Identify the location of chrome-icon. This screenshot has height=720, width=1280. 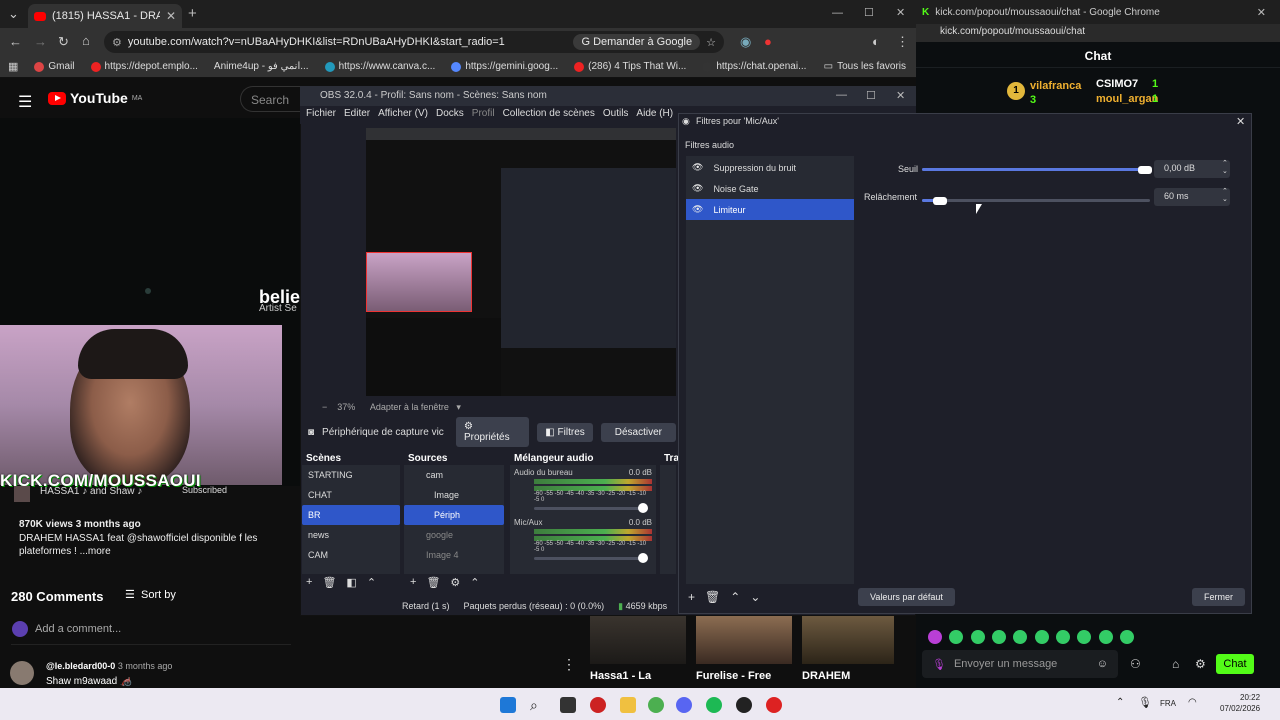
(656, 705).